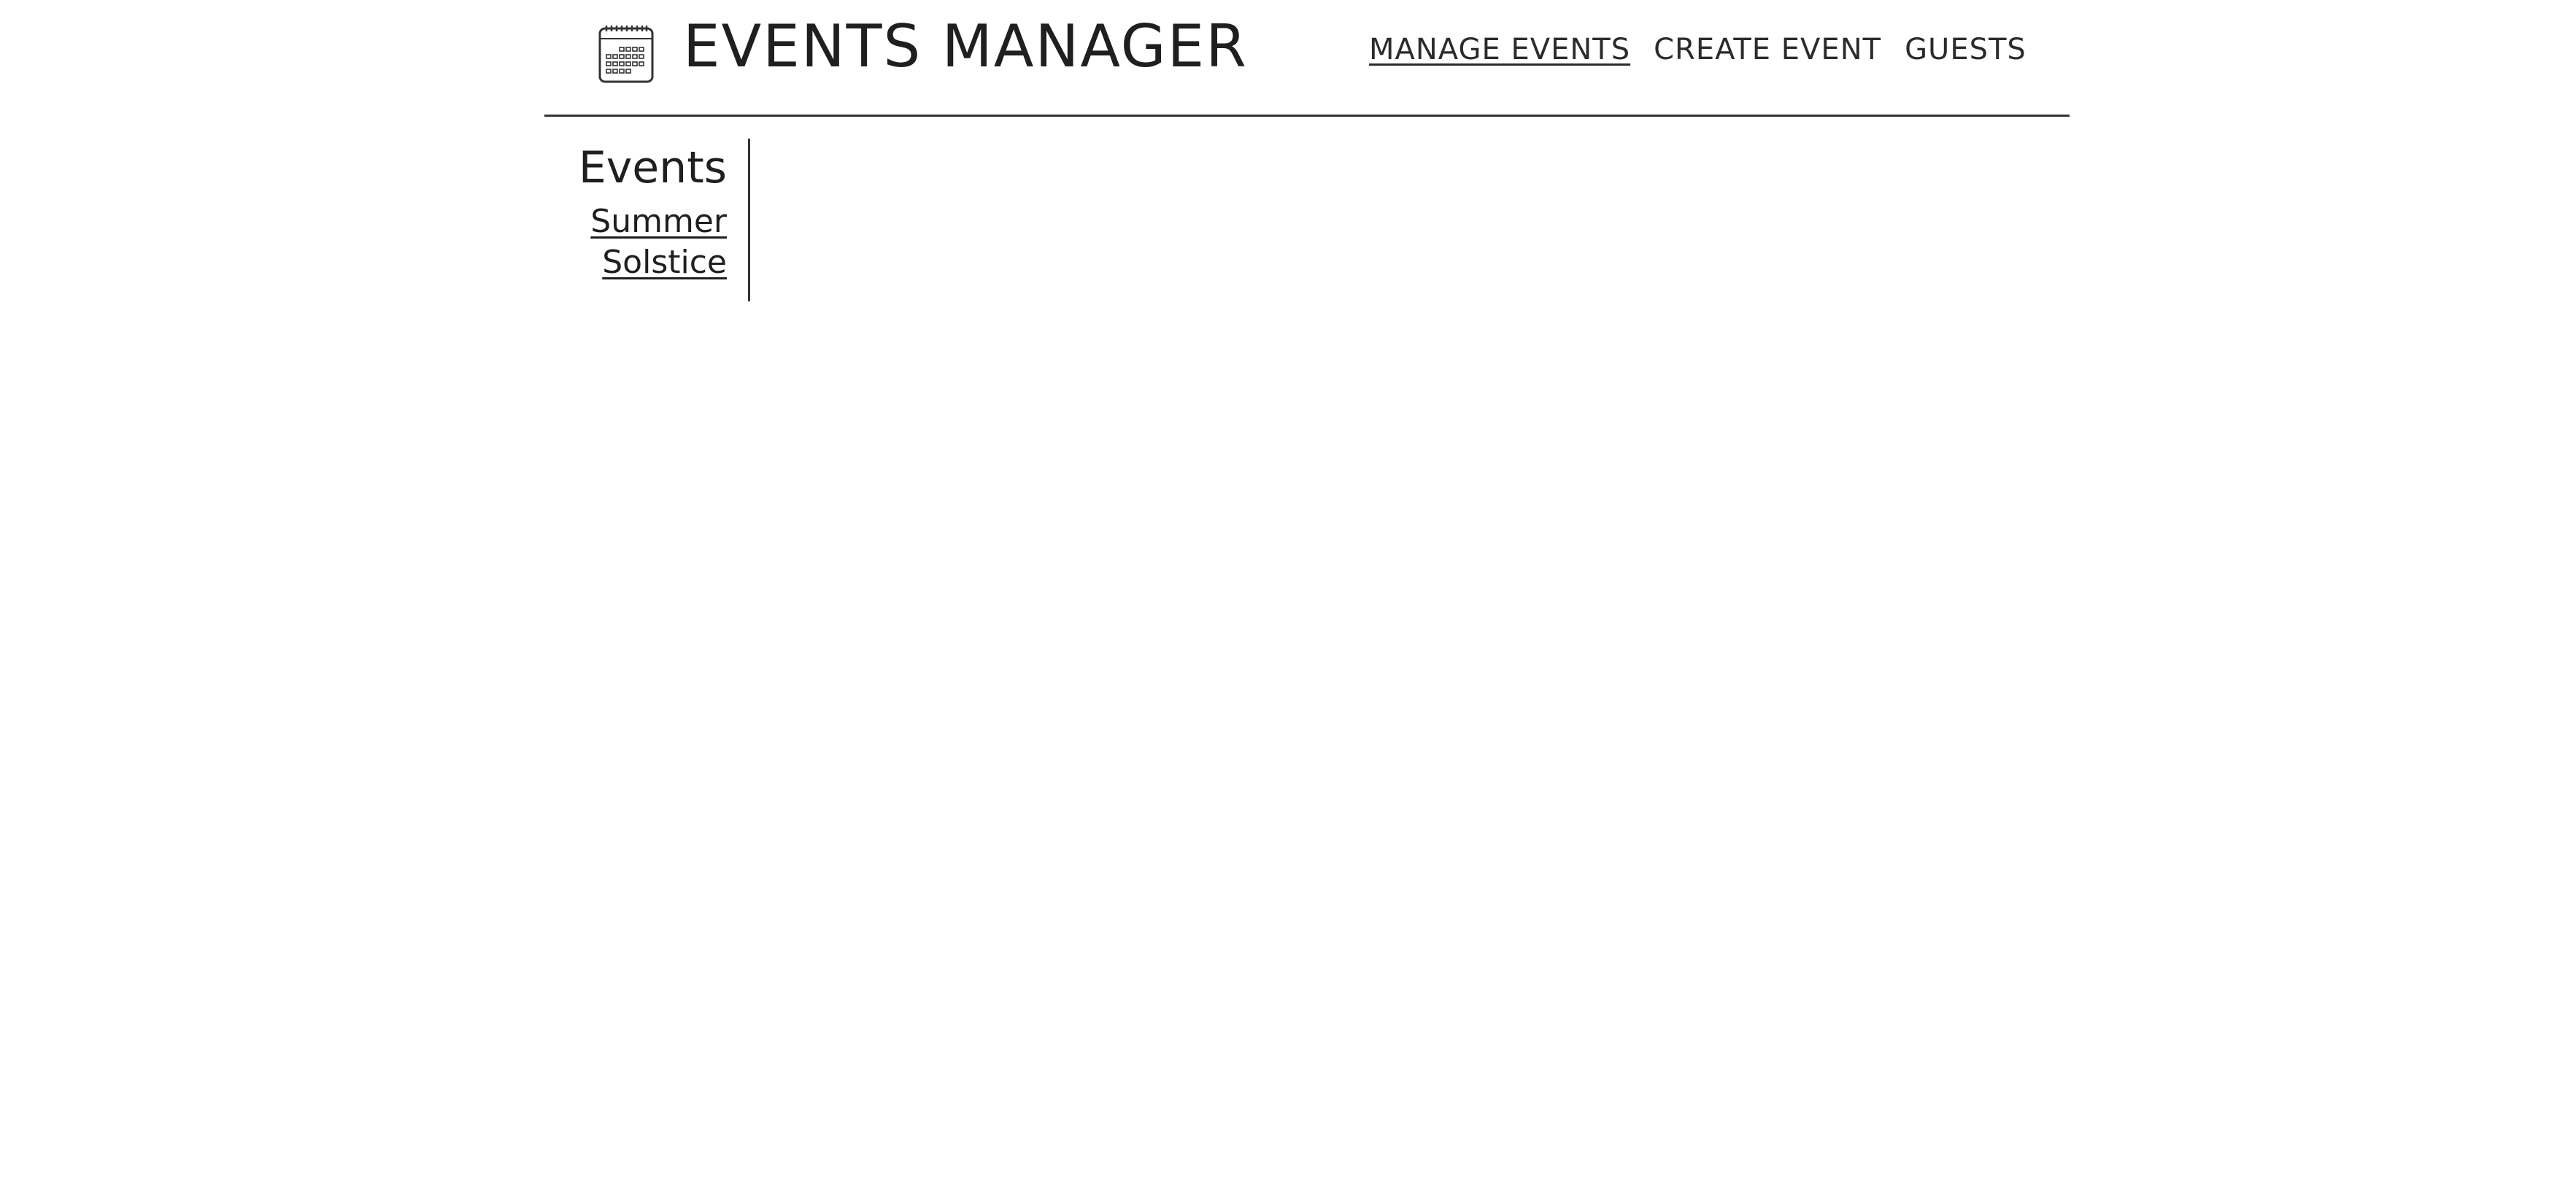 The image size is (2576, 1198). Describe the element at coordinates (1966, 50) in the screenshot. I see `nav-guests: GUESTS` at that location.